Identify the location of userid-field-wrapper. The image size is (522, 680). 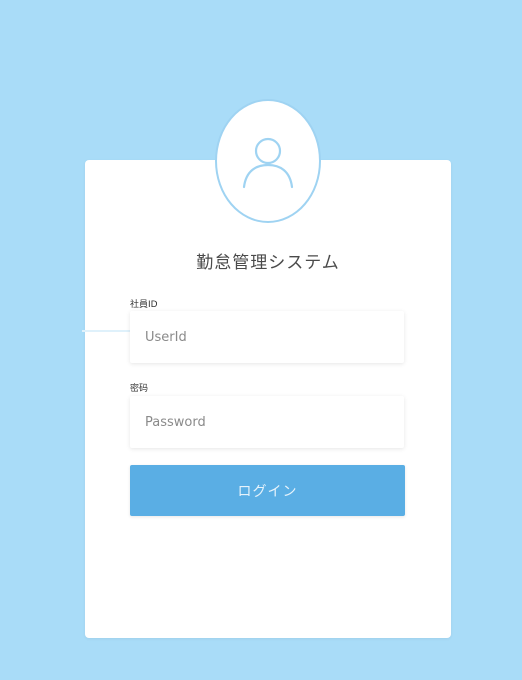
(267, 337).